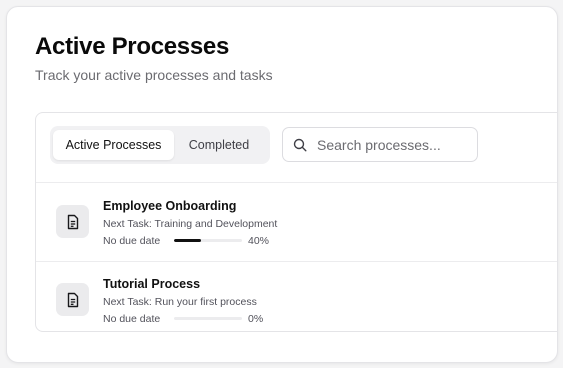 This screenshot has height=368, width=563. What do you see at coordinates (152, 284) in the screenshot?
I see `process-name: Tutorial Process` at bounding box center [152, 284].